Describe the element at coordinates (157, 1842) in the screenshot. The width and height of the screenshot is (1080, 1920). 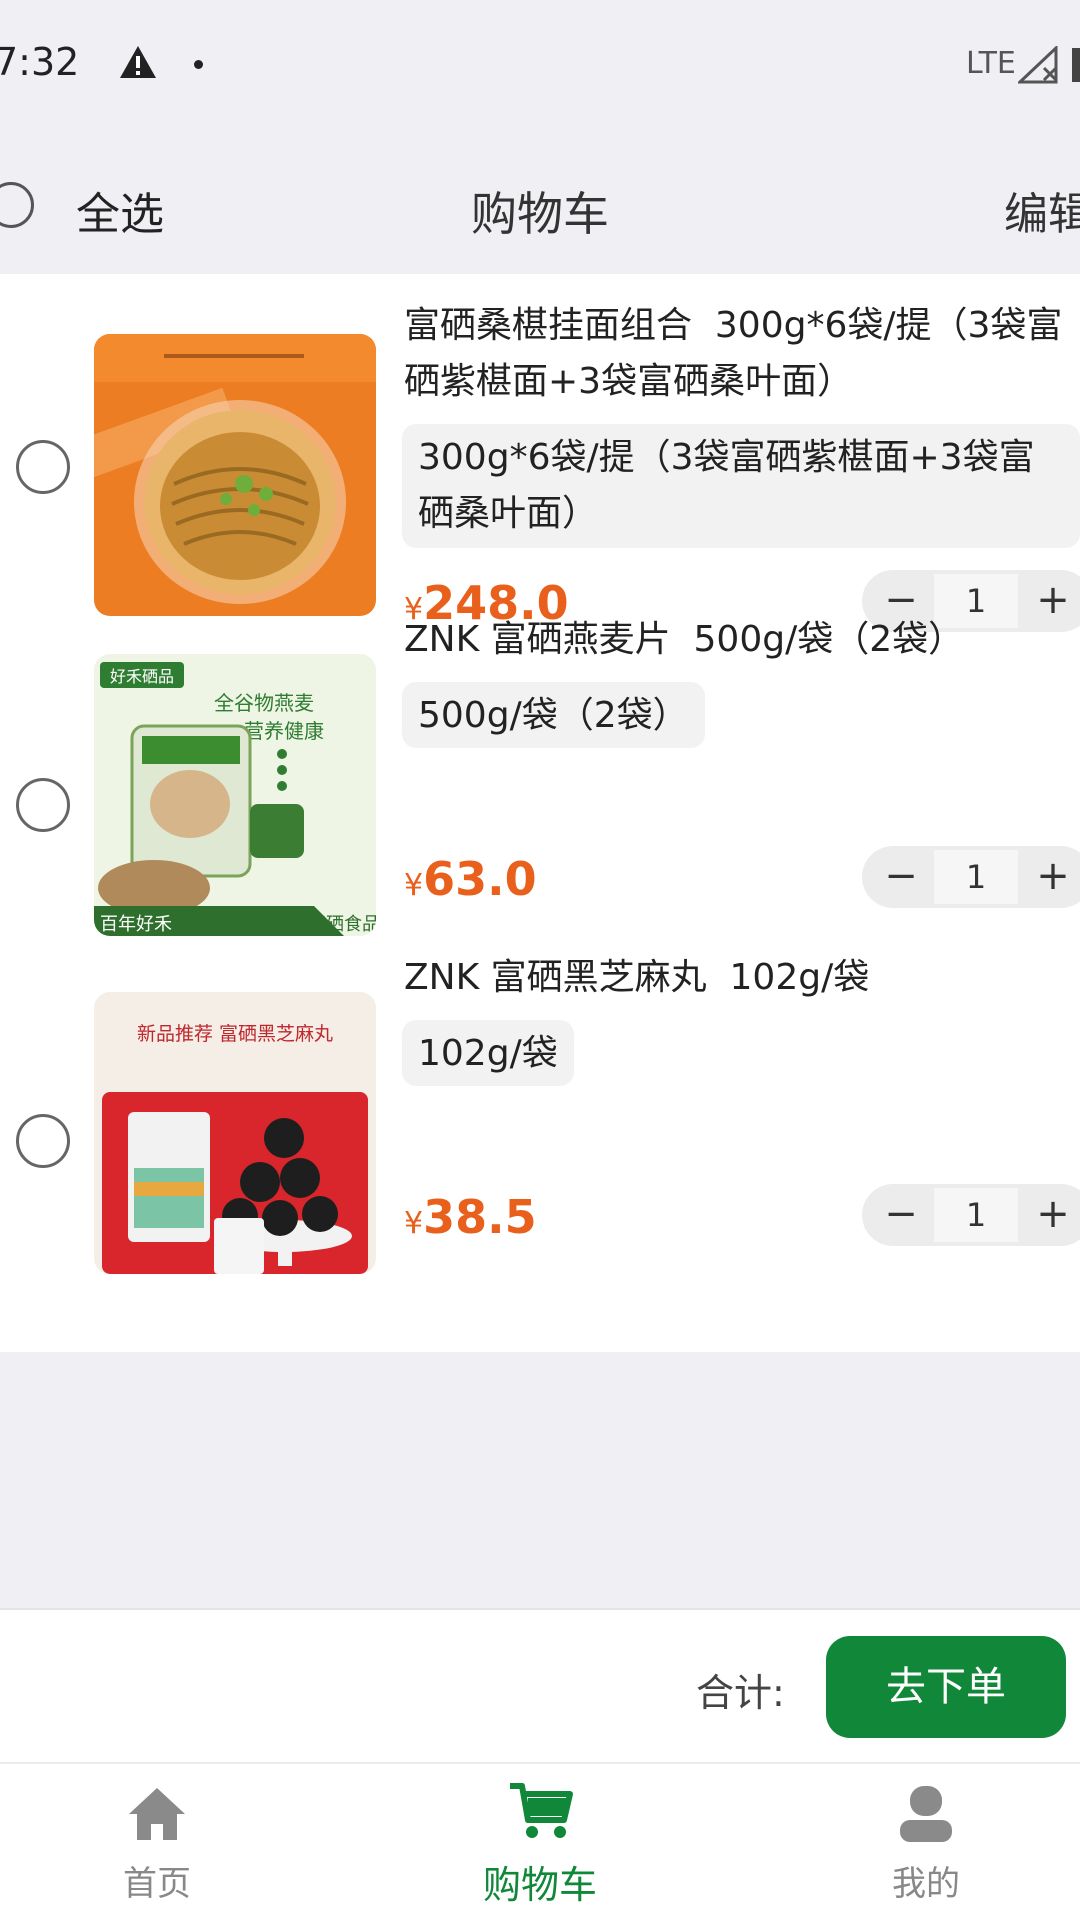
I see `tab-home: 首页` at that location.